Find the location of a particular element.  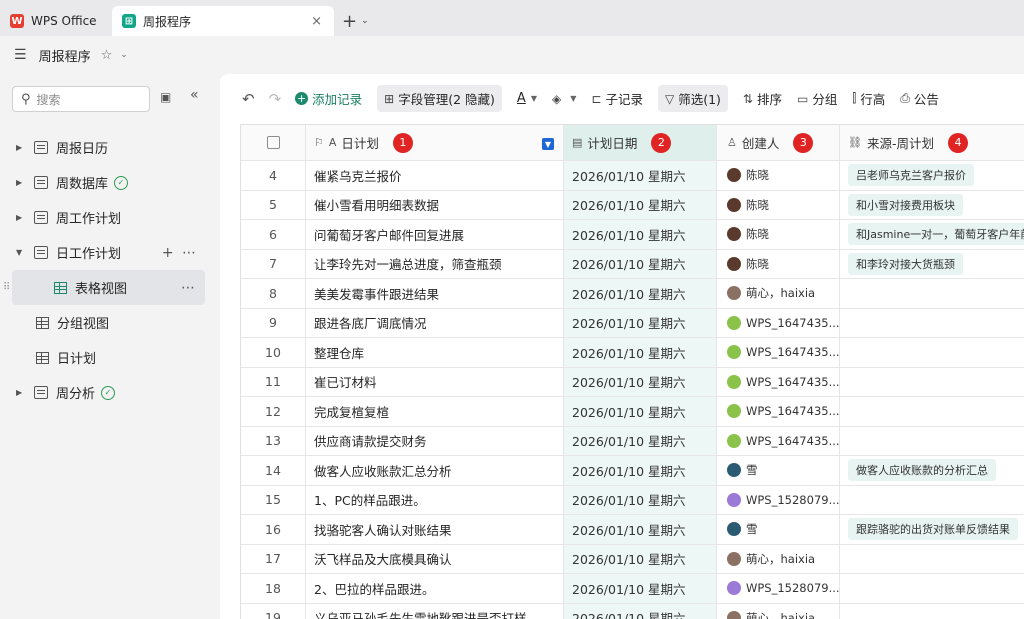

filter-active-icon: ▼ is located at coordinates (548, 144).